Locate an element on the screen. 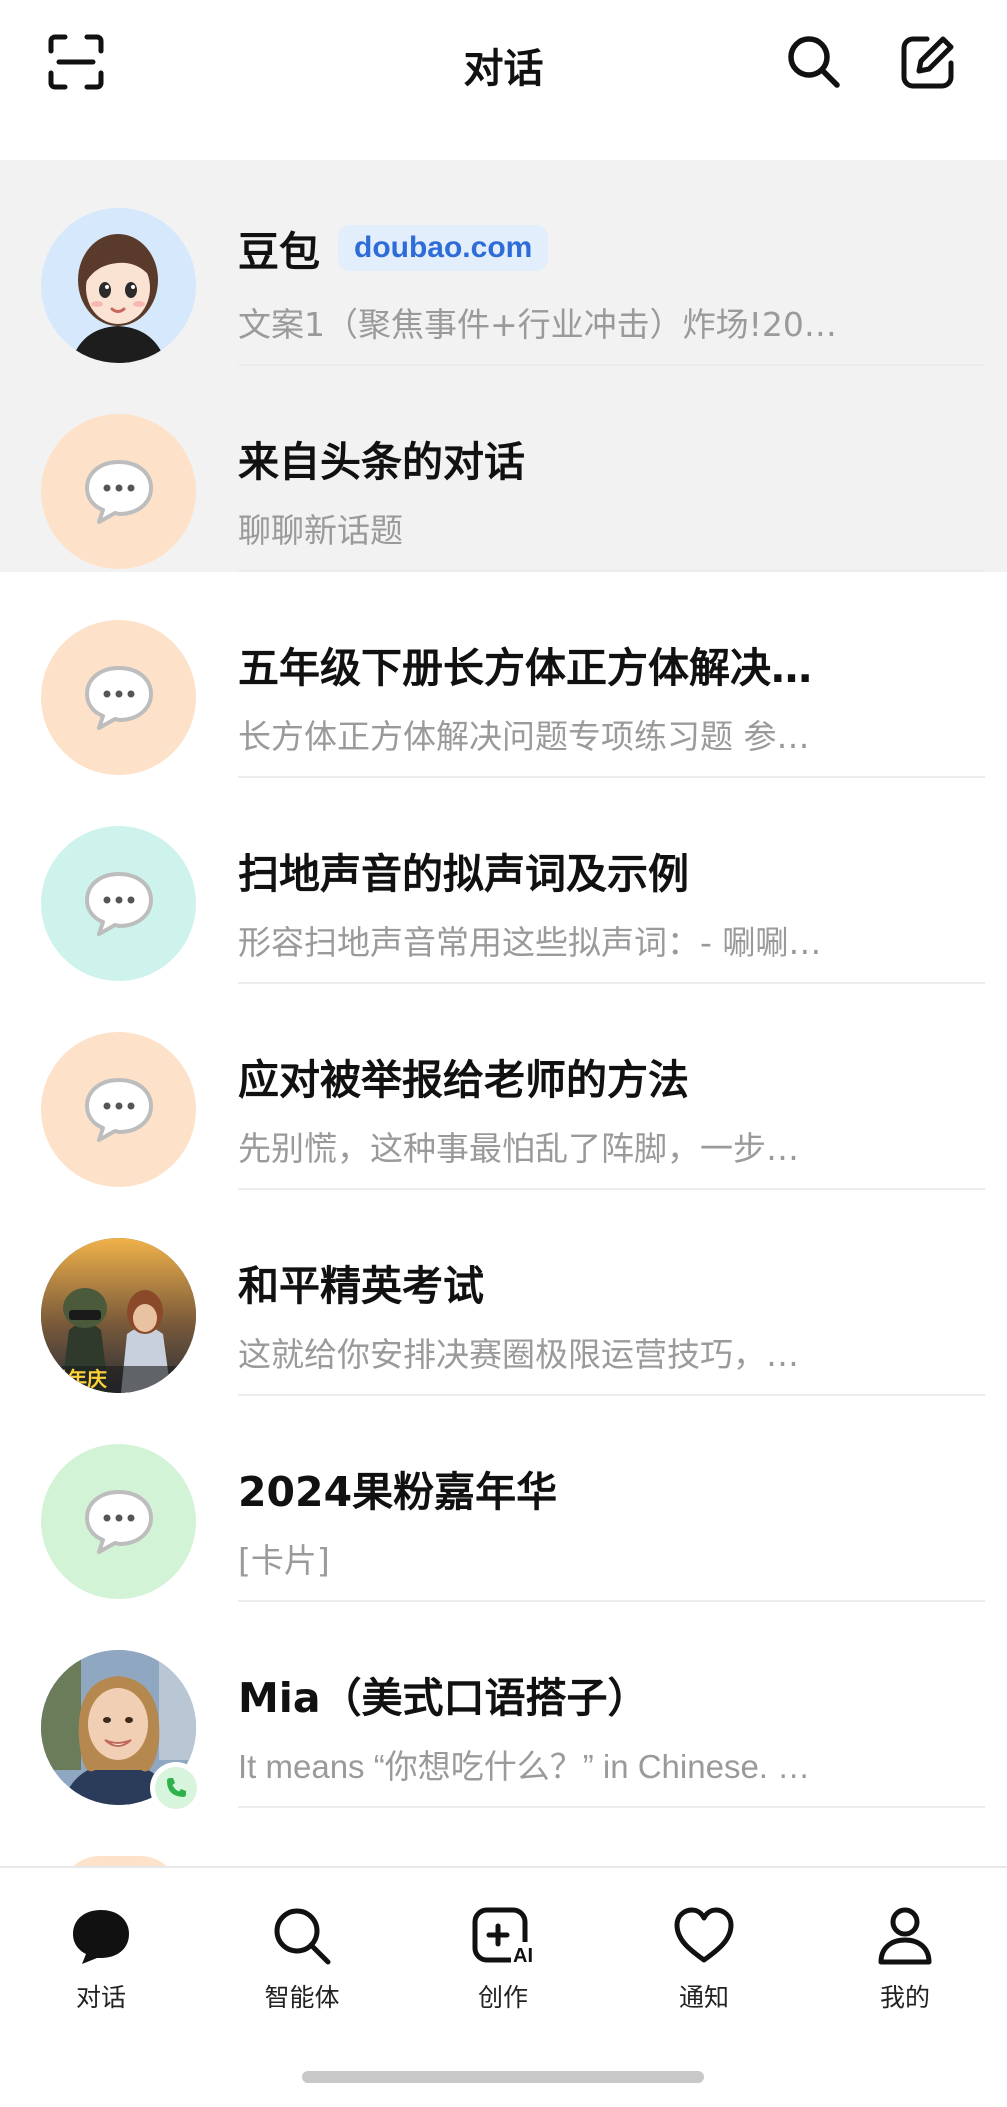 This screenshot has width=1007, height=2107. conversation-row: 来自头条的对话 聊聊新话题 is located at coordinates (503, 469).